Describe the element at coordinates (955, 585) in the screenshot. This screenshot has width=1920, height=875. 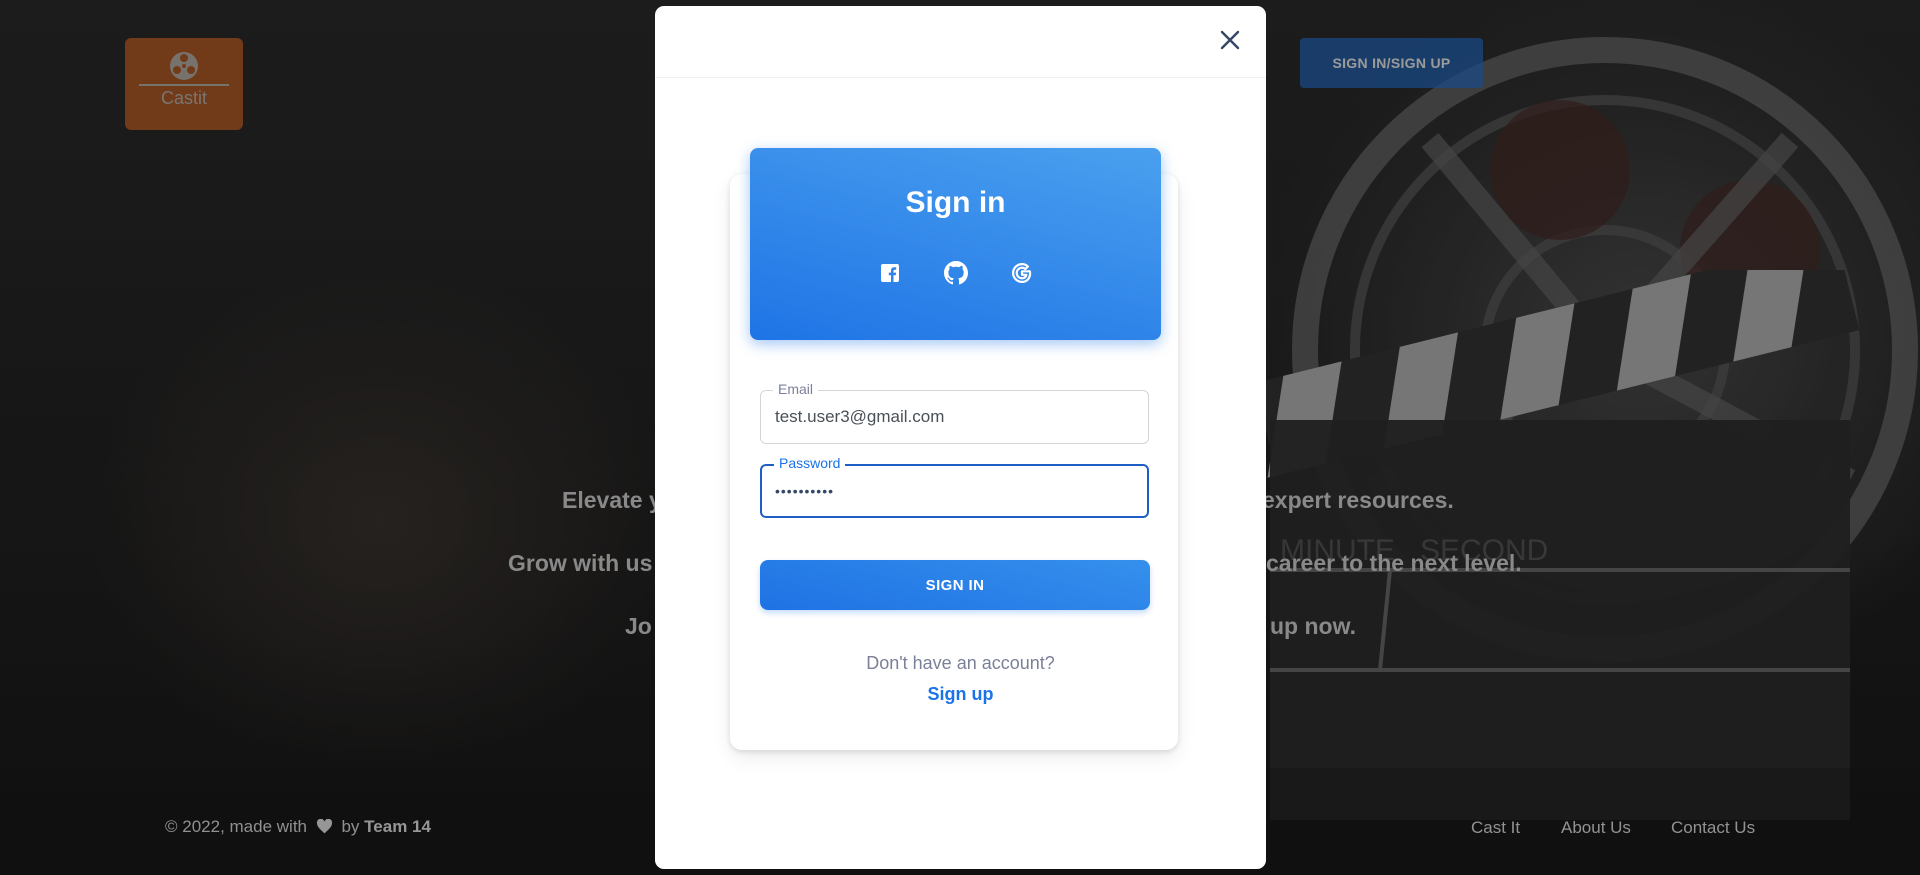
I see `sign-in-button: SIGN IN` at that location.